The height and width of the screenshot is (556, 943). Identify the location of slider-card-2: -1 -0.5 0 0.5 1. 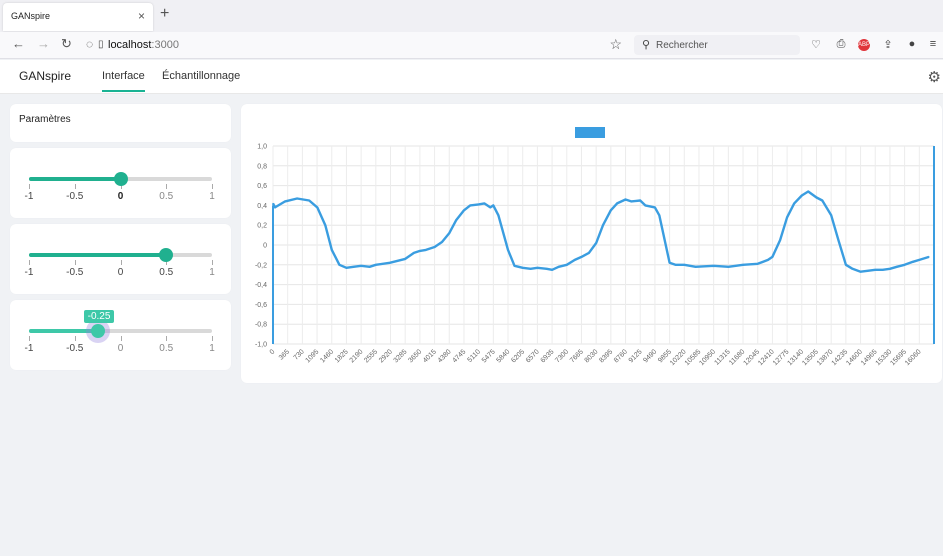
(120, 259).